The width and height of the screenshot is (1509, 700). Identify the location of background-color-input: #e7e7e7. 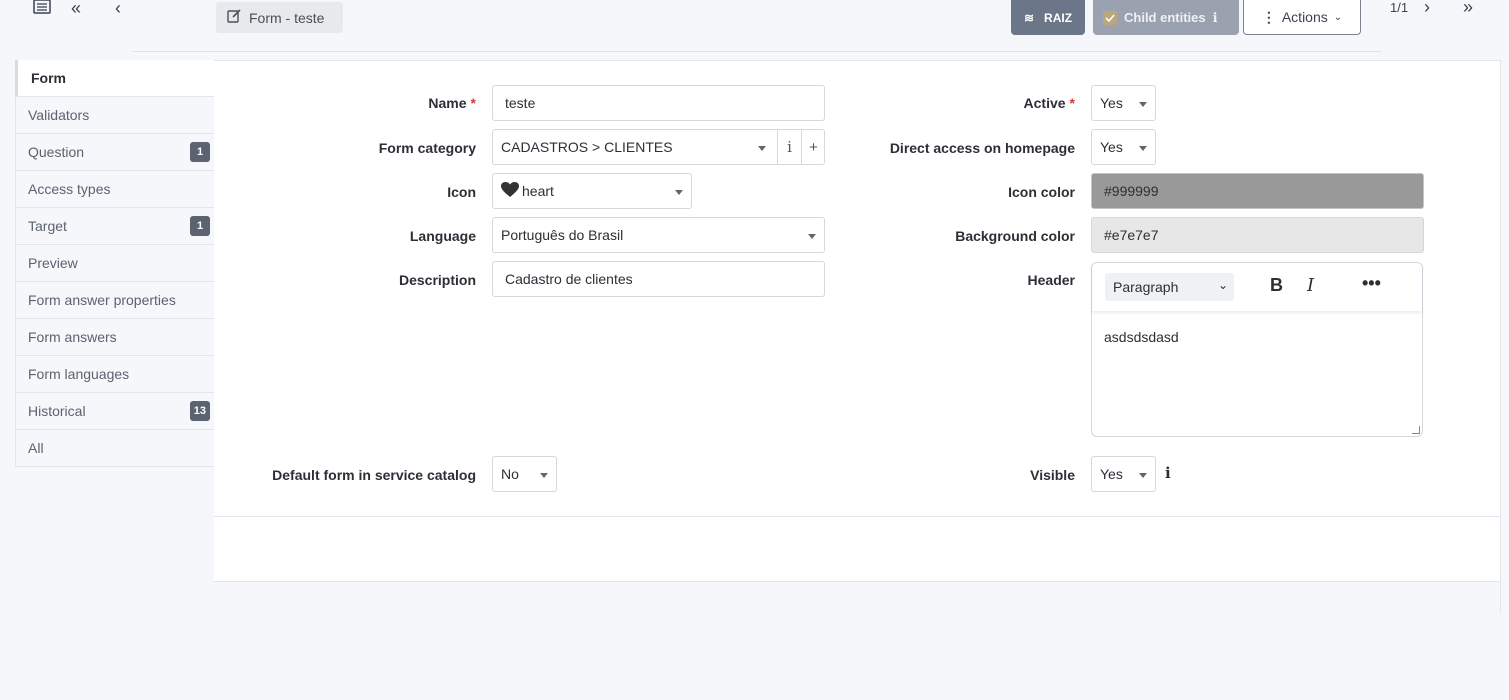
(1257, 235).